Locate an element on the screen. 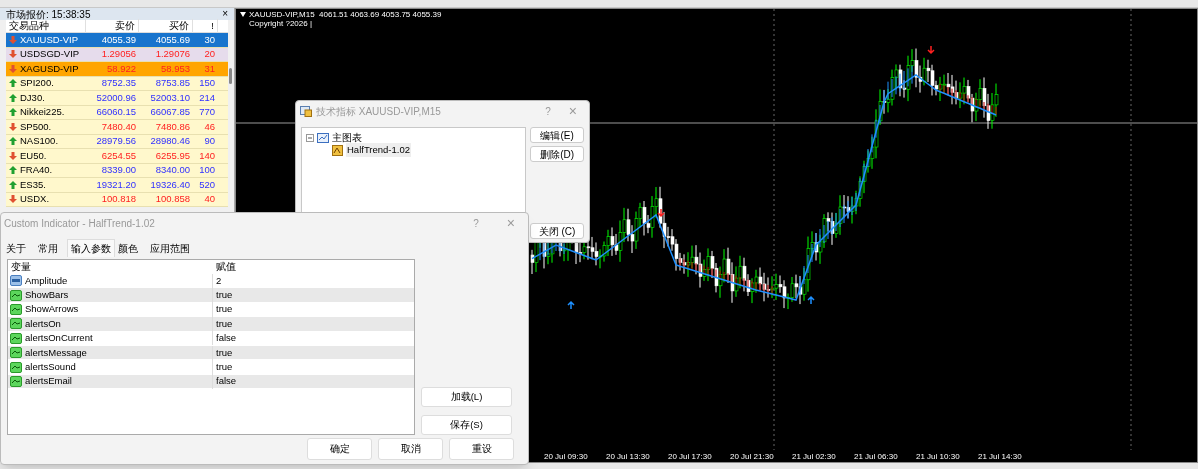 Image resolution: width=1198 pixels, height=469 pixels. table-cell-text: 28979.56 is located at coordinates (116, 141).